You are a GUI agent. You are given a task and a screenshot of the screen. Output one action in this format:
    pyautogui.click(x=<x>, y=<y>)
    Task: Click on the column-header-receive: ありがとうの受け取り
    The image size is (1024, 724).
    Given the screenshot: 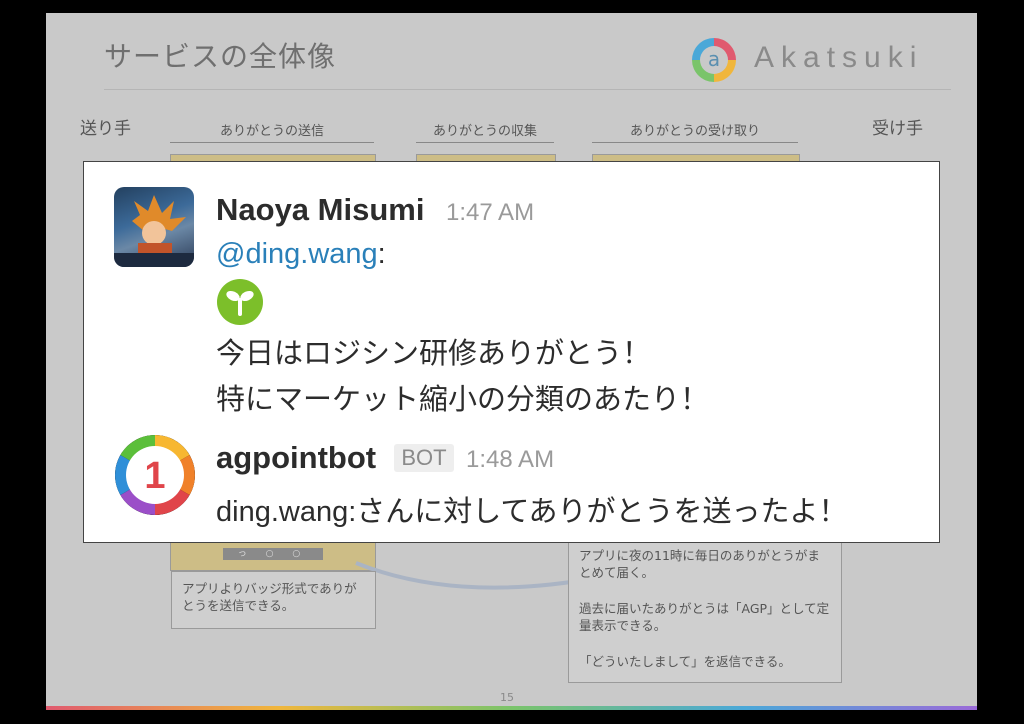 What is the action you would take?
    pyautogui.click(x=694, y=131)
    